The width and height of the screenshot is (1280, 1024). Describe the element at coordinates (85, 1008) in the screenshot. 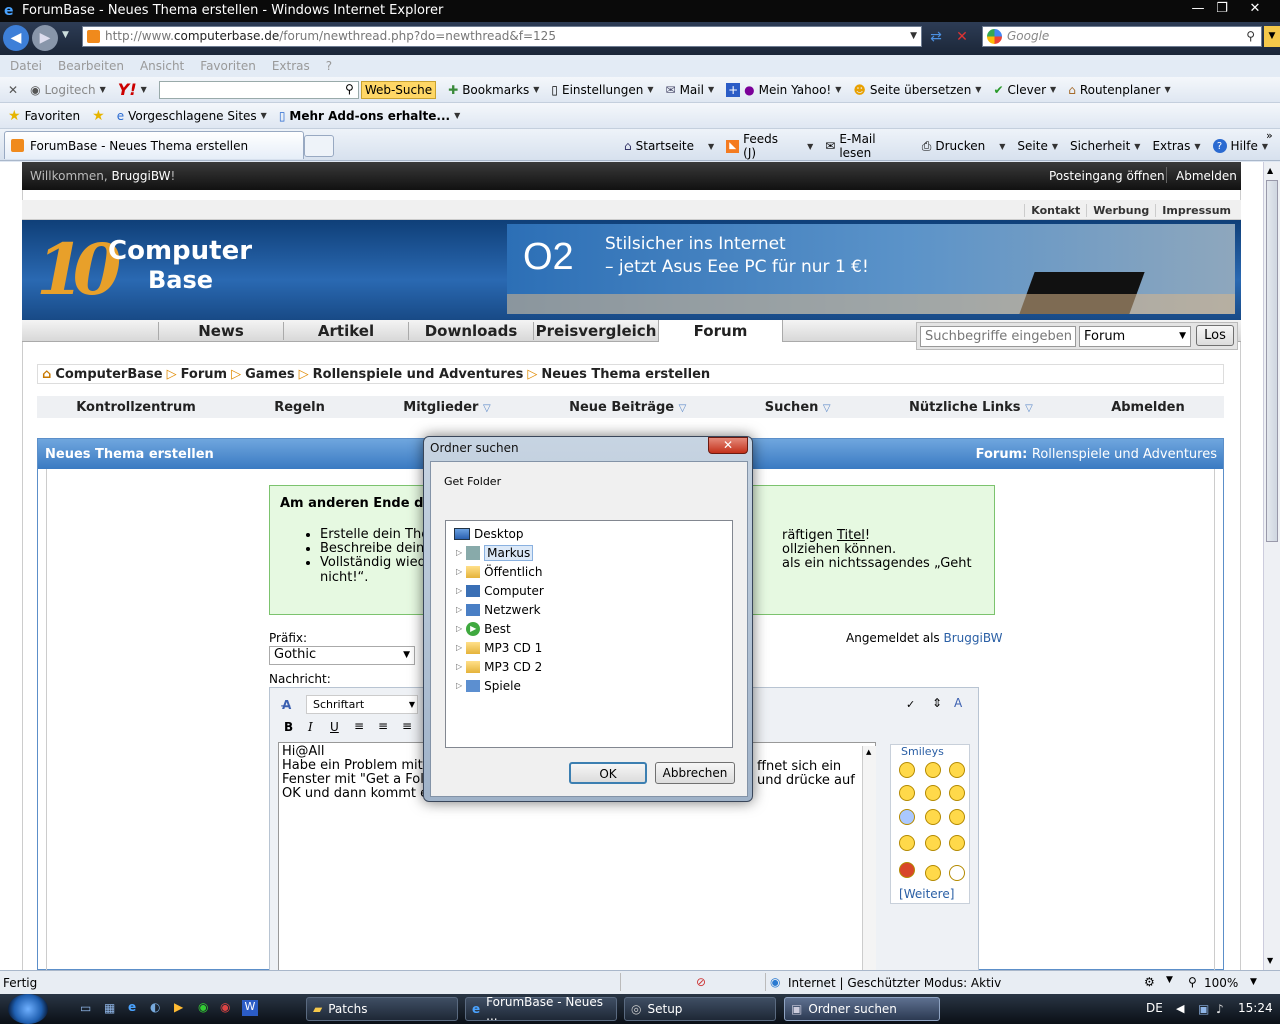

I see `show-desktop-icon: ▭` at that location.